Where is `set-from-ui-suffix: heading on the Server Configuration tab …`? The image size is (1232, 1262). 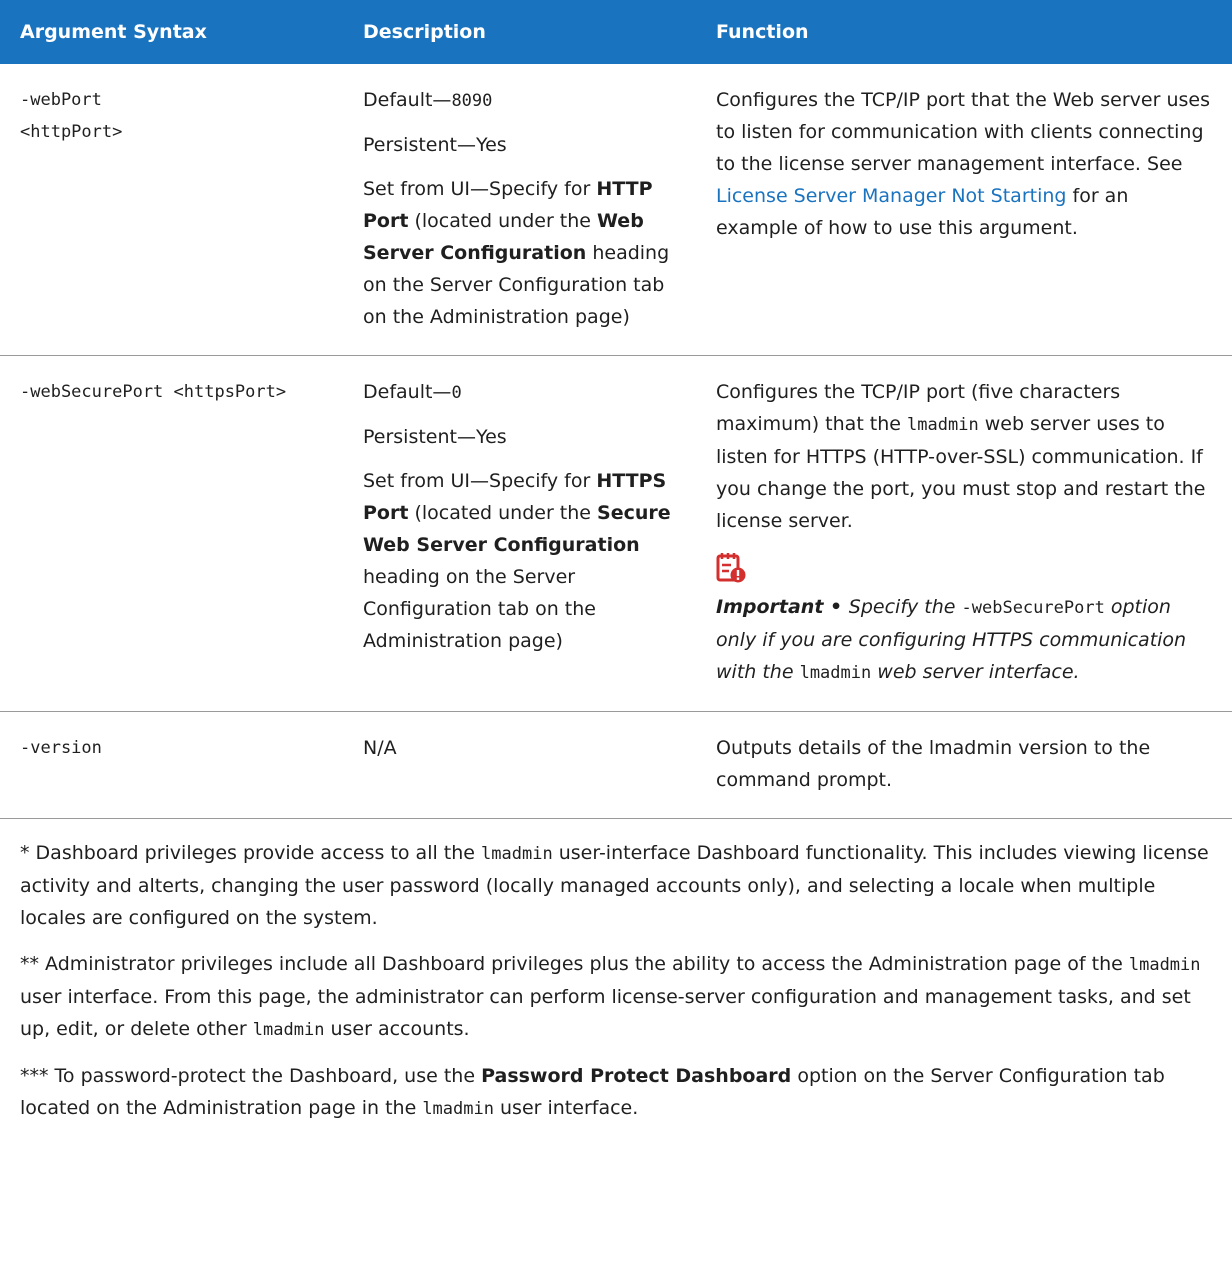 set-from-ui-suffix: heading on the Server Configuration tab … is located at coordinates (479, 609).